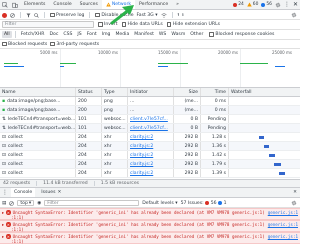  I want to click on warning-count-badge: 60, so click(252, 4).